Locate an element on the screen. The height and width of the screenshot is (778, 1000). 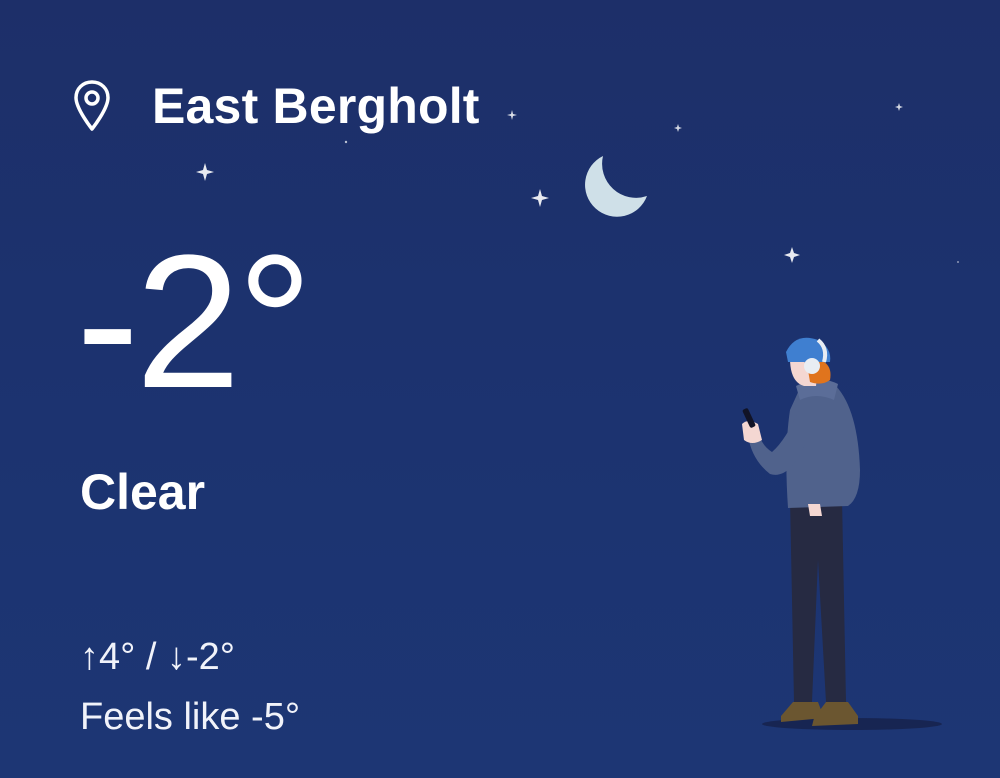
crescent-moon-icon is located at coordinates (616, 186).